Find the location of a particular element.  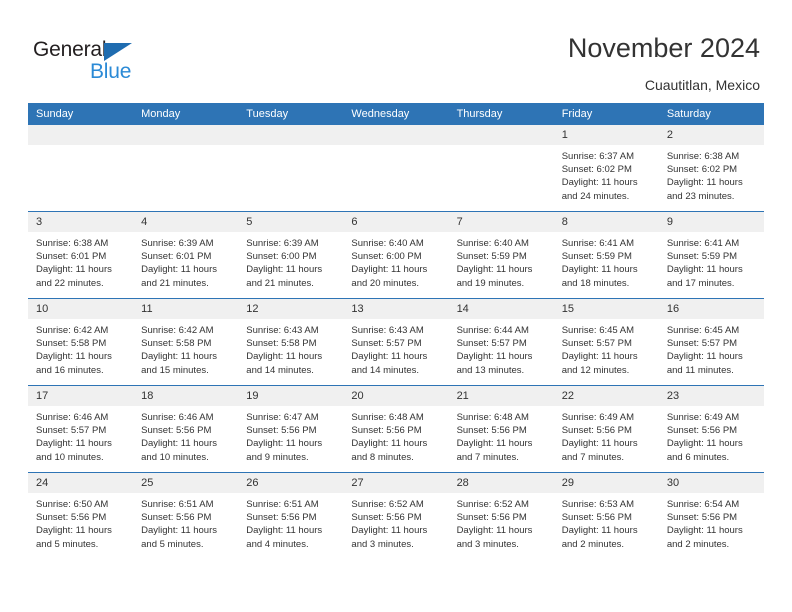

day-info-line: Sunrise: 6:41 AM is located at coordinates (598, 243).